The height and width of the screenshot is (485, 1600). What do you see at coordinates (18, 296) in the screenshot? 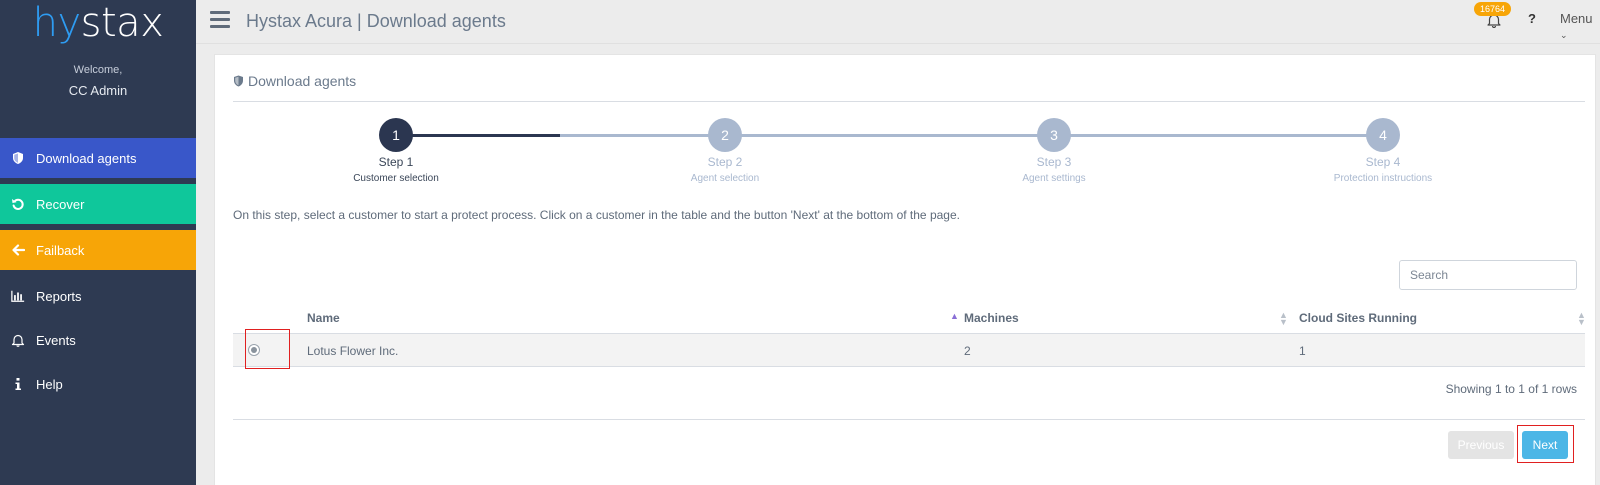
I see `bar-chart-icon` at bounding box center [18, 296].